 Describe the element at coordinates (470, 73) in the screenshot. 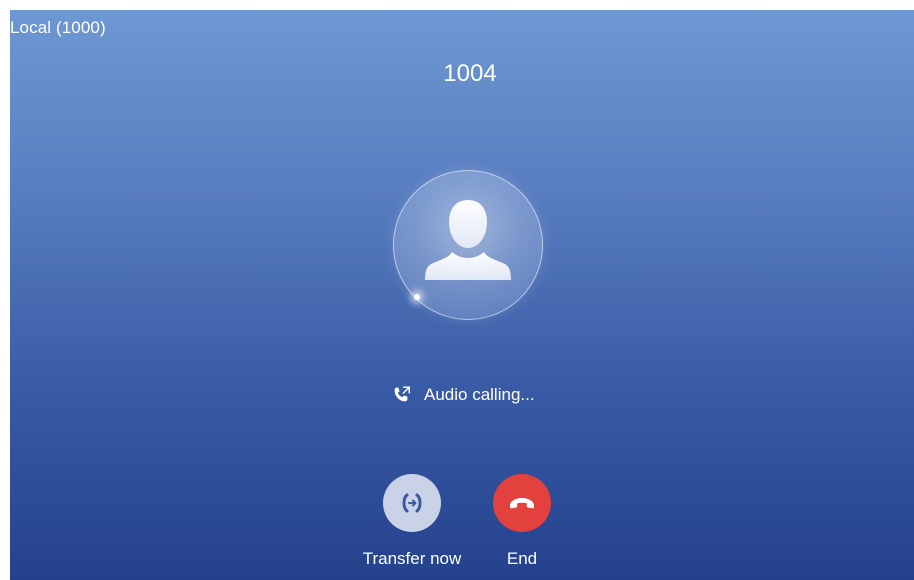

I see `callee-number: 1004` at that location.